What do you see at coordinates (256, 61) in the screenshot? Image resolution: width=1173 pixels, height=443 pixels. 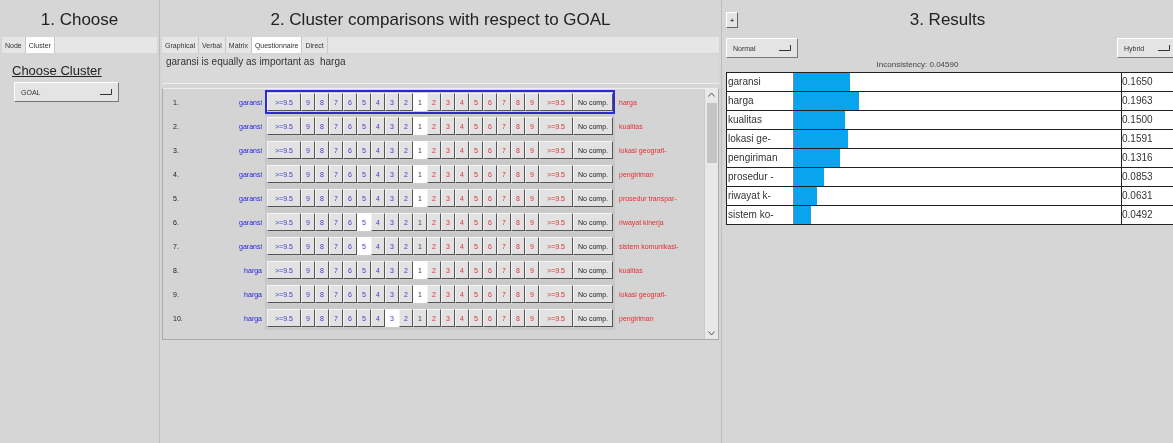 I see `comparison-statement: garansi is equally as important as harga` at bounding box center [256, 61].